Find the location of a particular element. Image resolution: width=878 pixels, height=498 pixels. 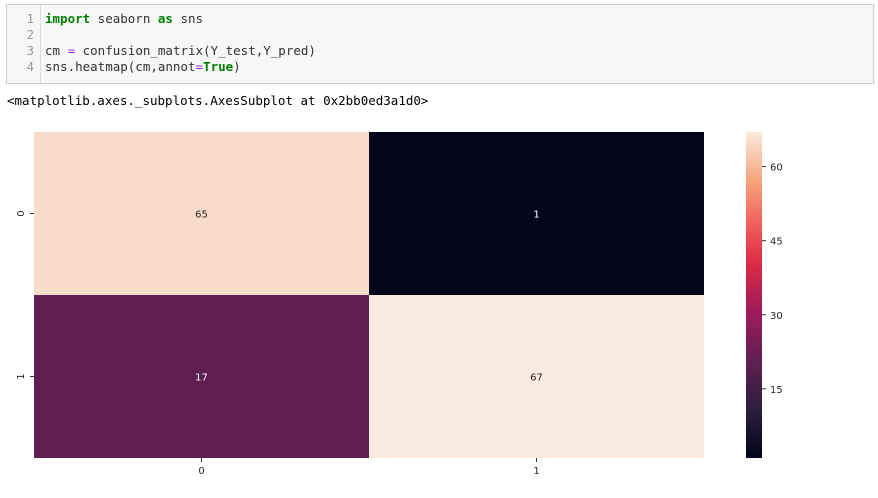

cell-annotation: 65 is located at coordinates (201, 215).